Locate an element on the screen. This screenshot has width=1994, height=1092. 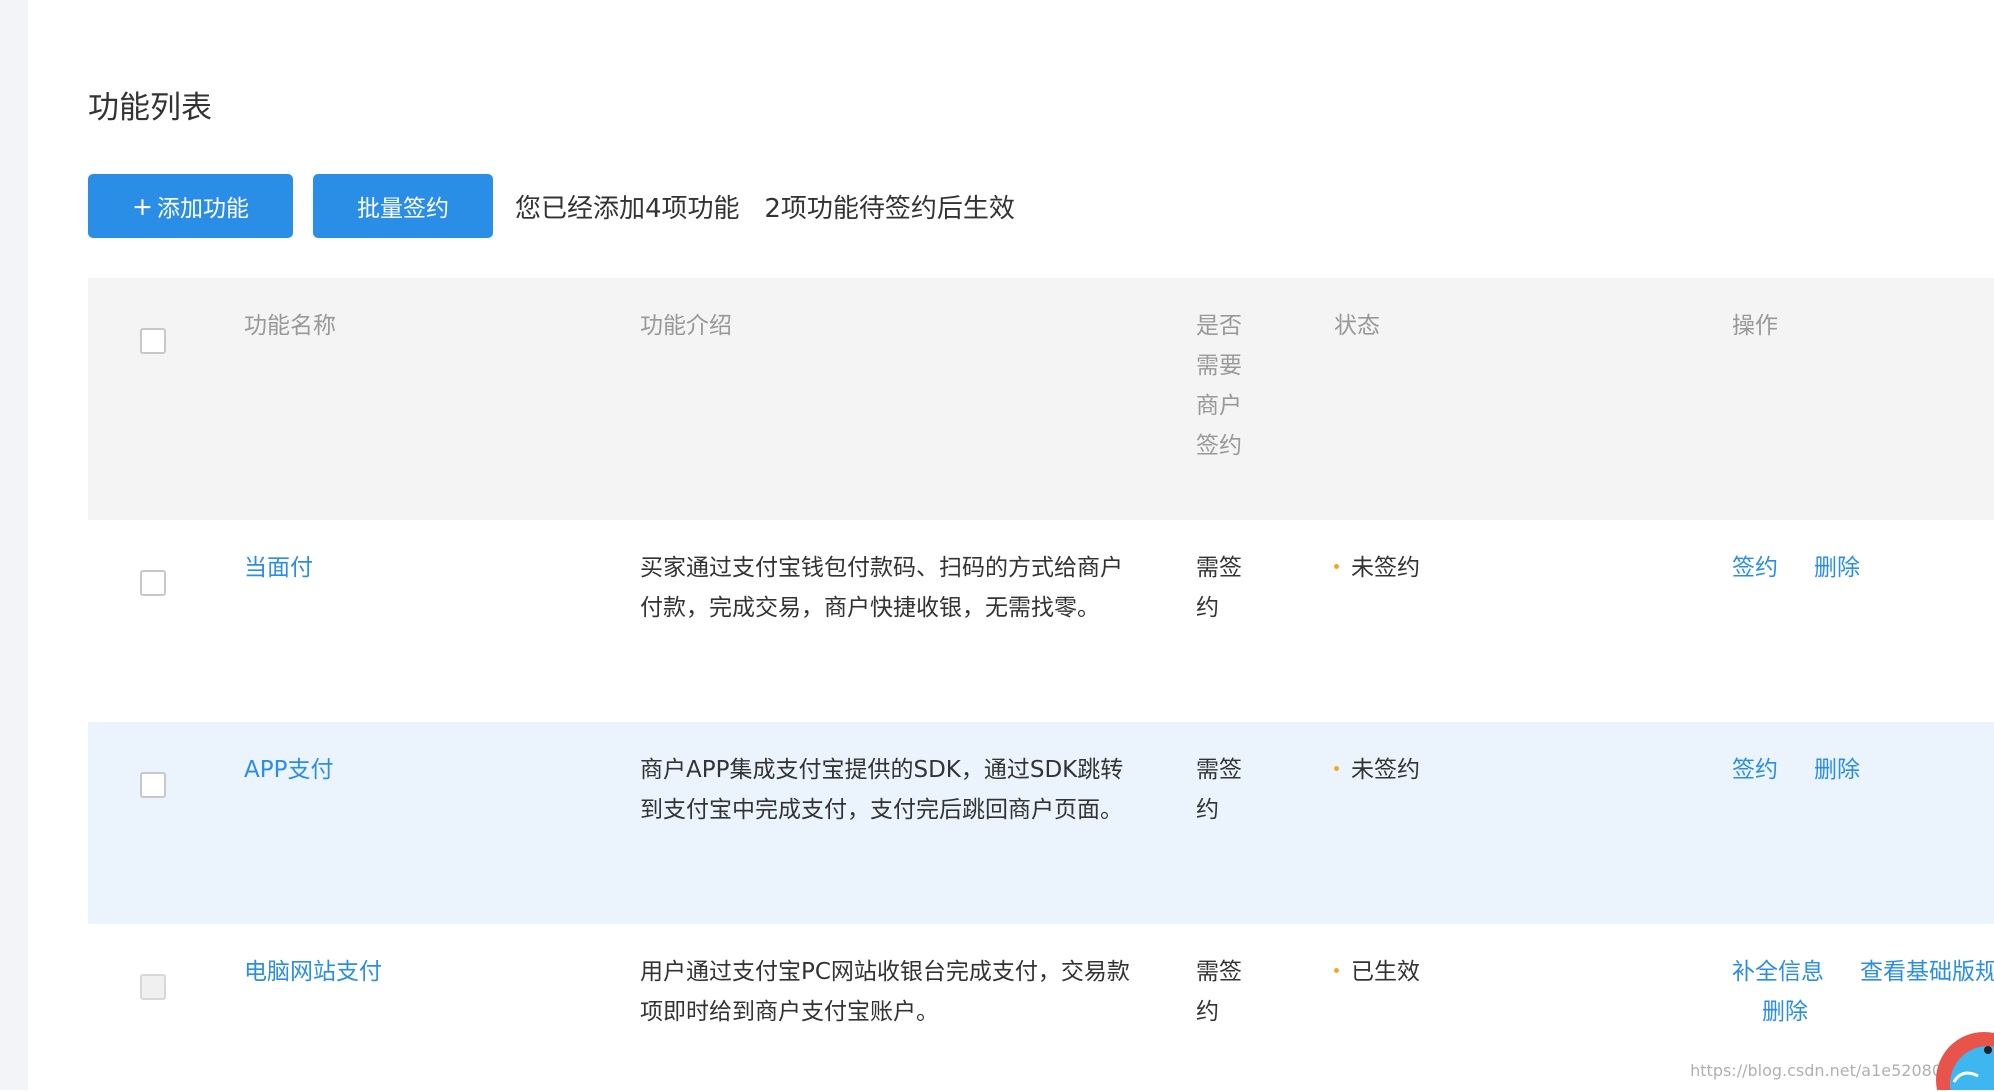
add-feature-label: 添加功能 is located at coordinates (202, 209).